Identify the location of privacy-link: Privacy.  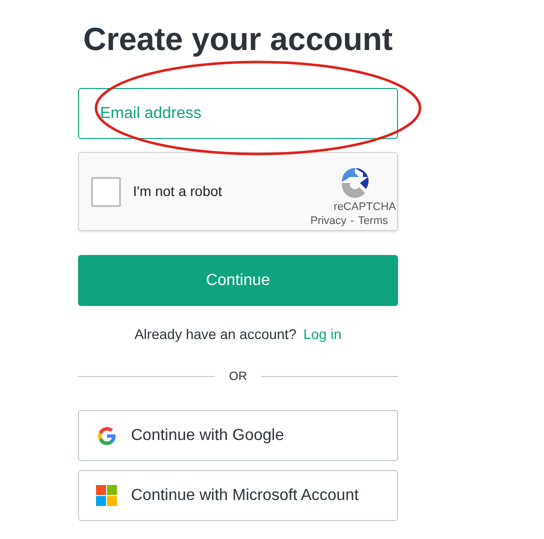
(328, 221).